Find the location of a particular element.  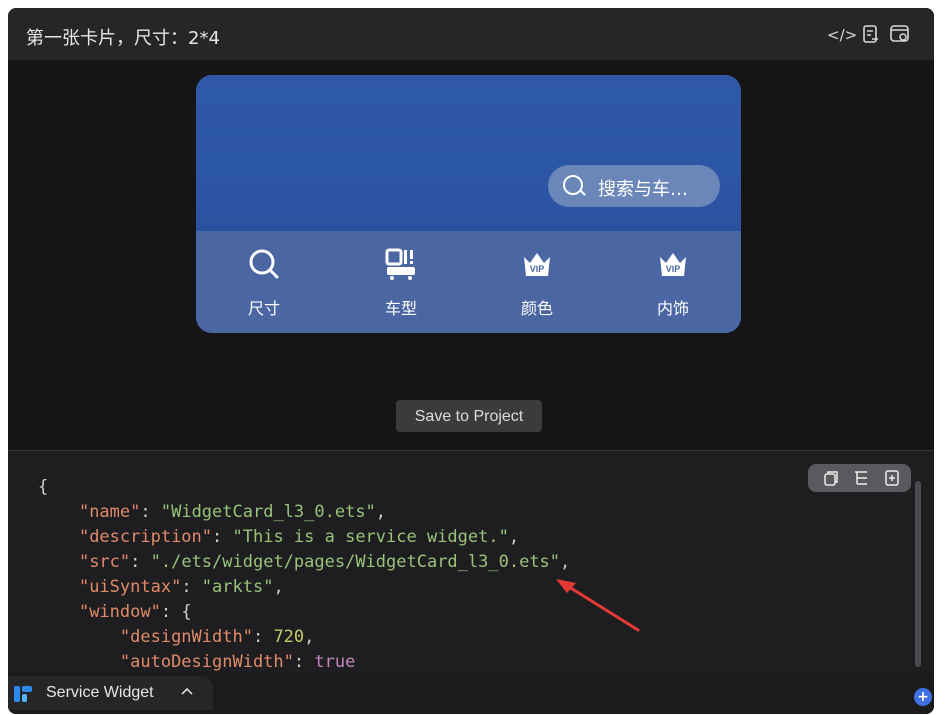

car-model-icon is located at coordinates (400, 264).